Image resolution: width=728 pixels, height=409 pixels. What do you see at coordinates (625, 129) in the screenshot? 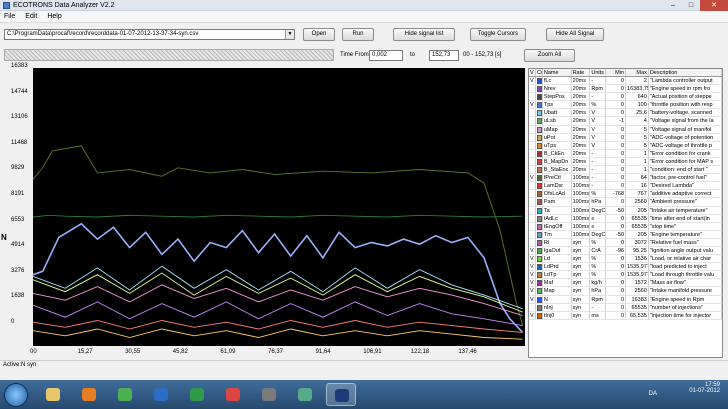
I see `table-row: uMap 20ms V 0 5 "Voltage signal of manifol` at bounding box center [625, 129].